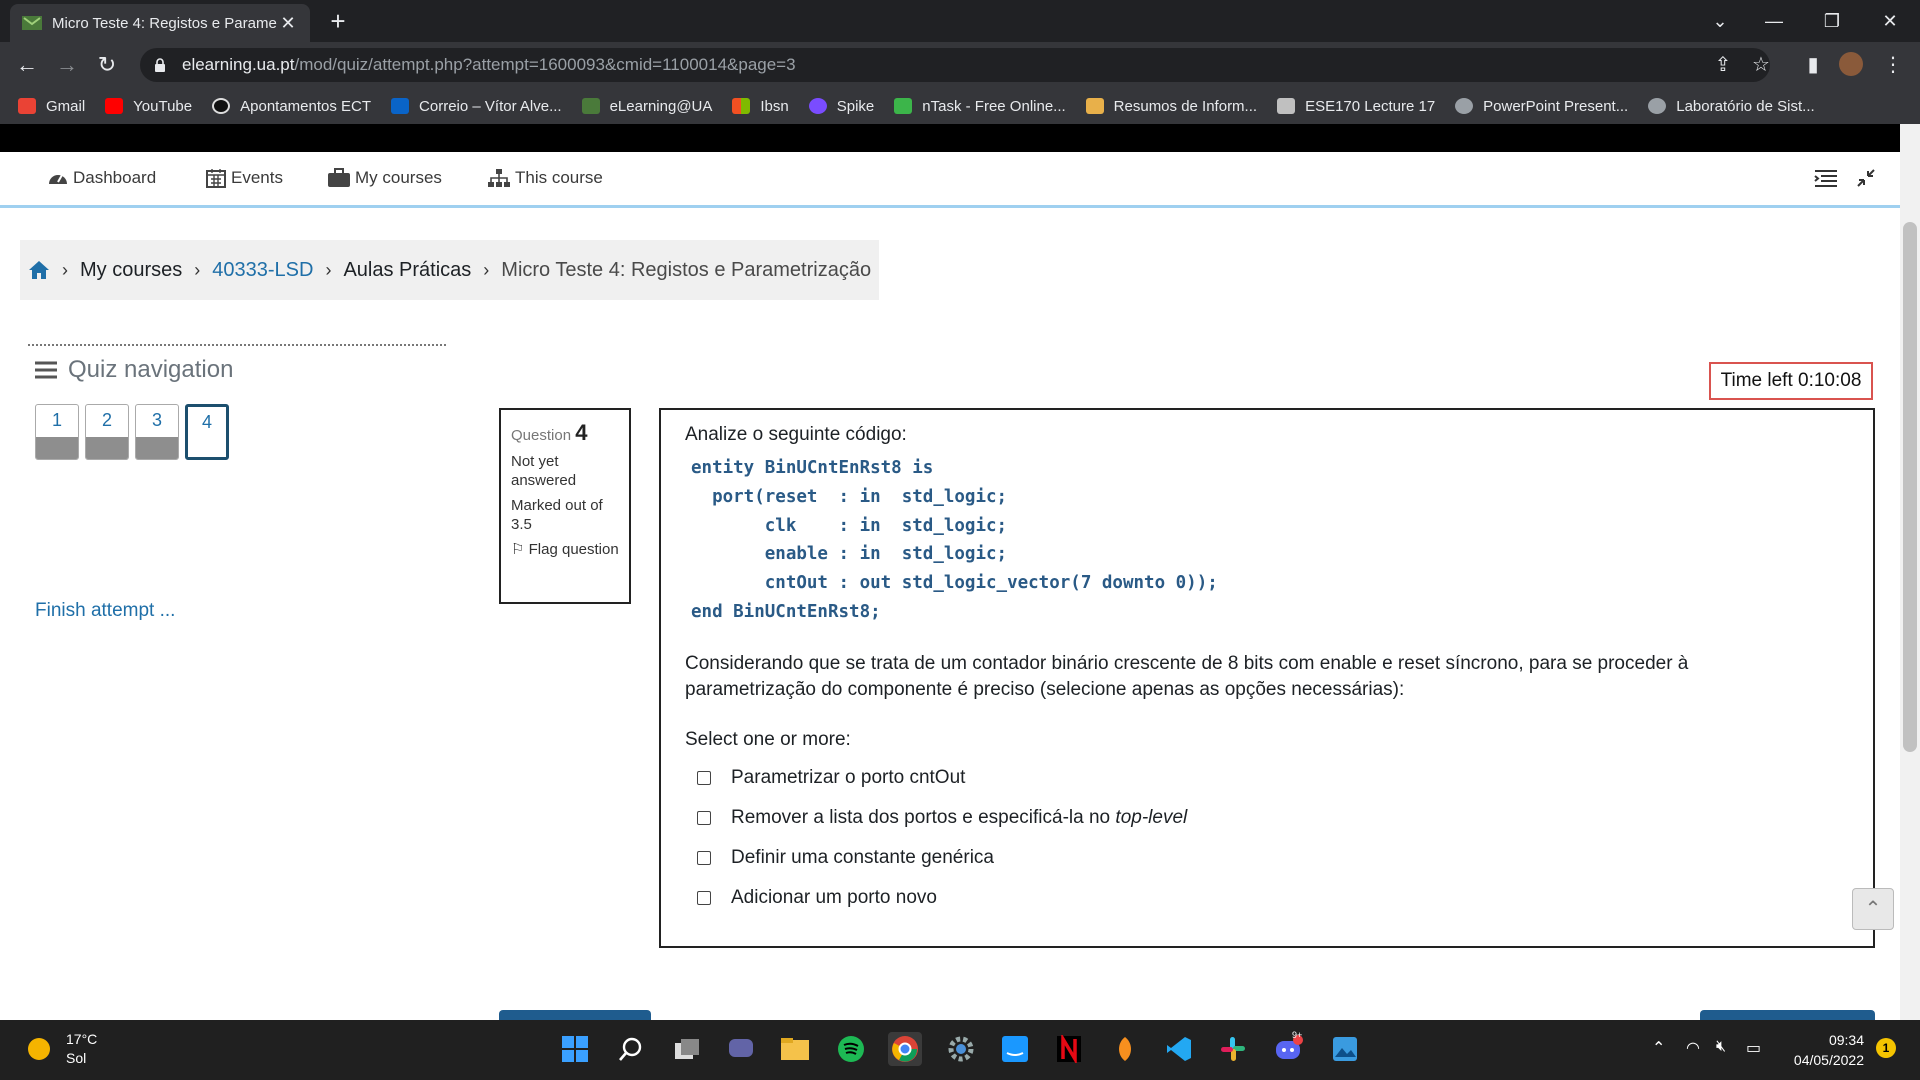 Image resolution: width=1920 pixels, height=1080 pixels. Describe the element at coordinates (1868, 178) in the screenshot. I see `collapse-fullscreen-icon` at that location.